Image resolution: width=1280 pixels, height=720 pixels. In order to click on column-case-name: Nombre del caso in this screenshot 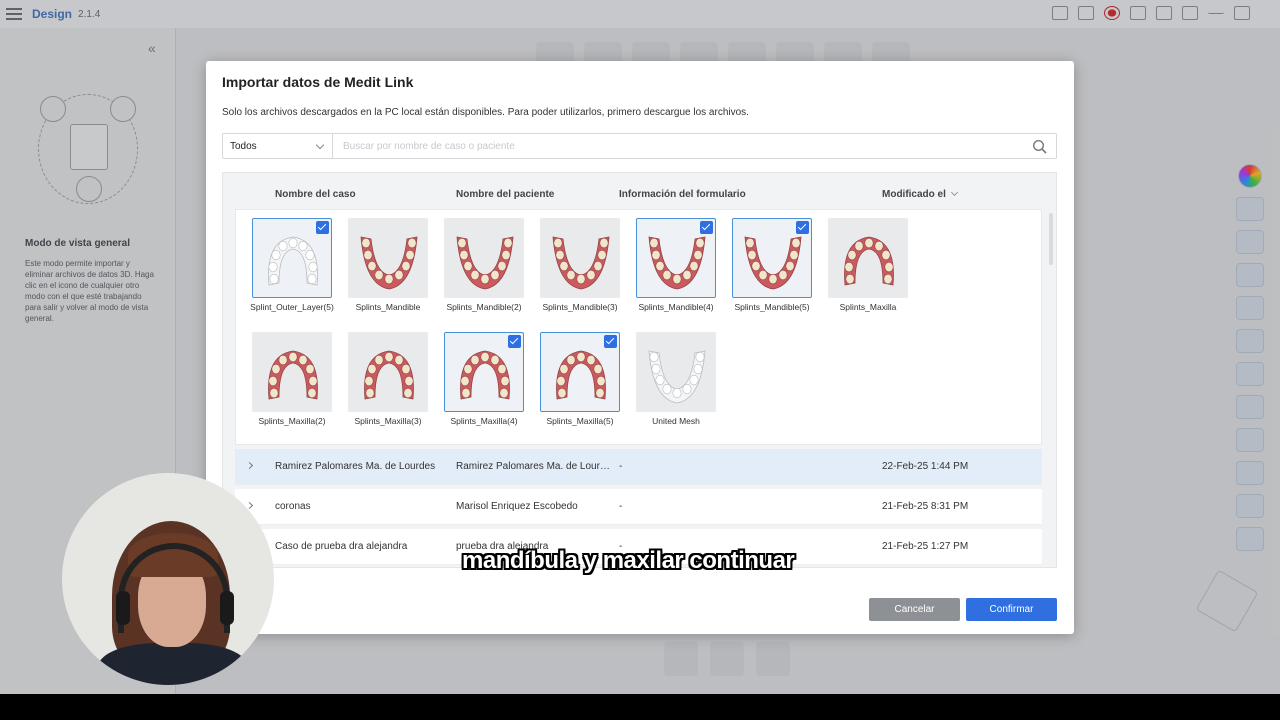, I will do `click(315, 194)`.